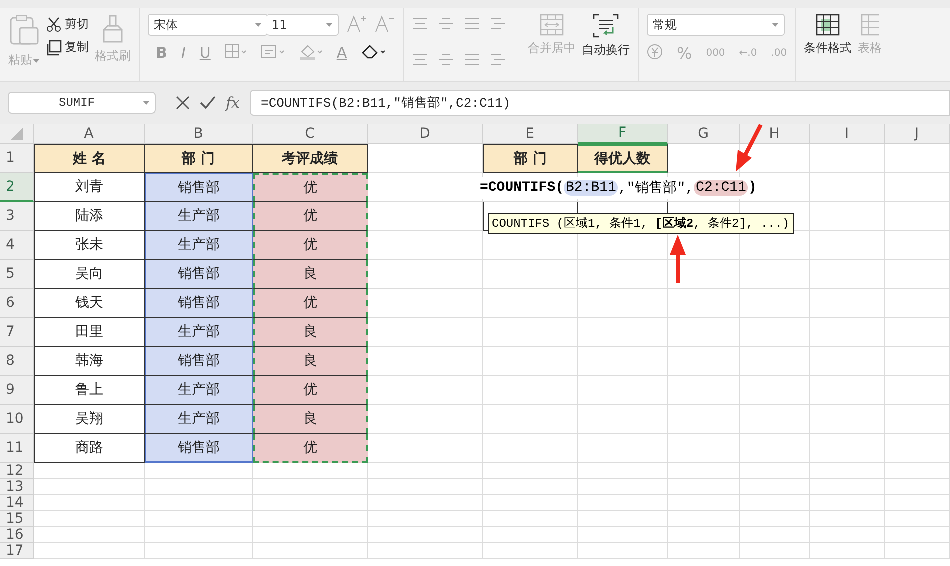 Image resolution: width=950 pixels, height=566 pixels. What do you see at coordinates (716, 25) in the screenshot?
I see `number-format-dropdown: 常规` at bounding box center [716, 25].